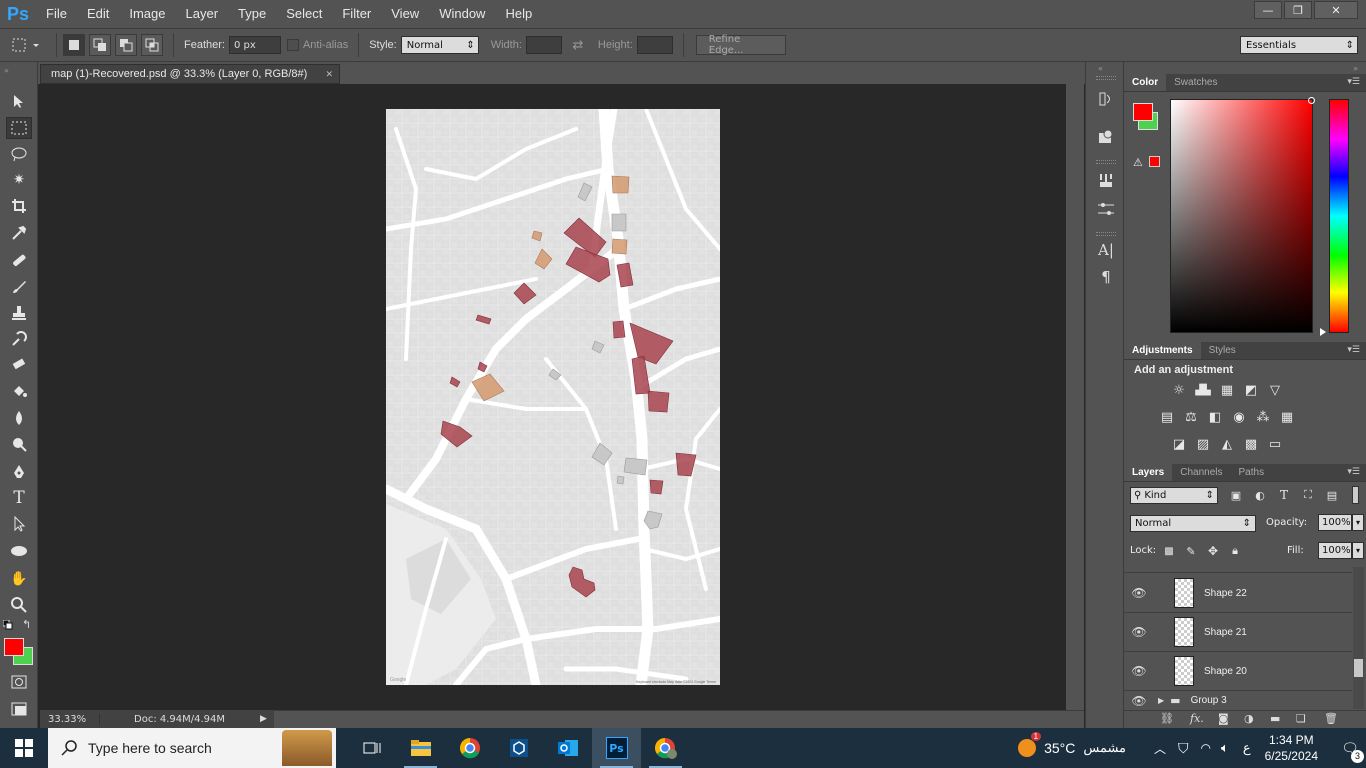  What do you see at coordinates (292, 45) in the screenshot?
I see `antialias-checkbox` at bounding box center [292, 45].